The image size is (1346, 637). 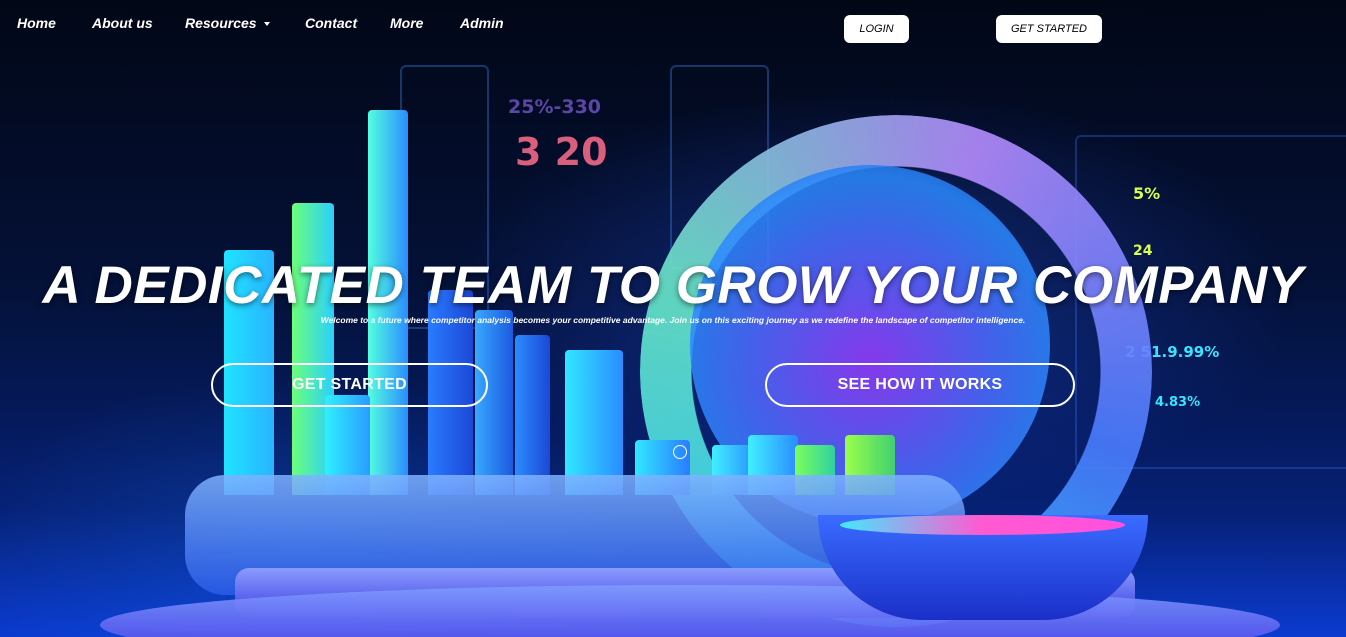 What do you see at coordinates (680, 452) in the screenshot?
I see `carousel-dot-icon` at bounding box center [680, 452].